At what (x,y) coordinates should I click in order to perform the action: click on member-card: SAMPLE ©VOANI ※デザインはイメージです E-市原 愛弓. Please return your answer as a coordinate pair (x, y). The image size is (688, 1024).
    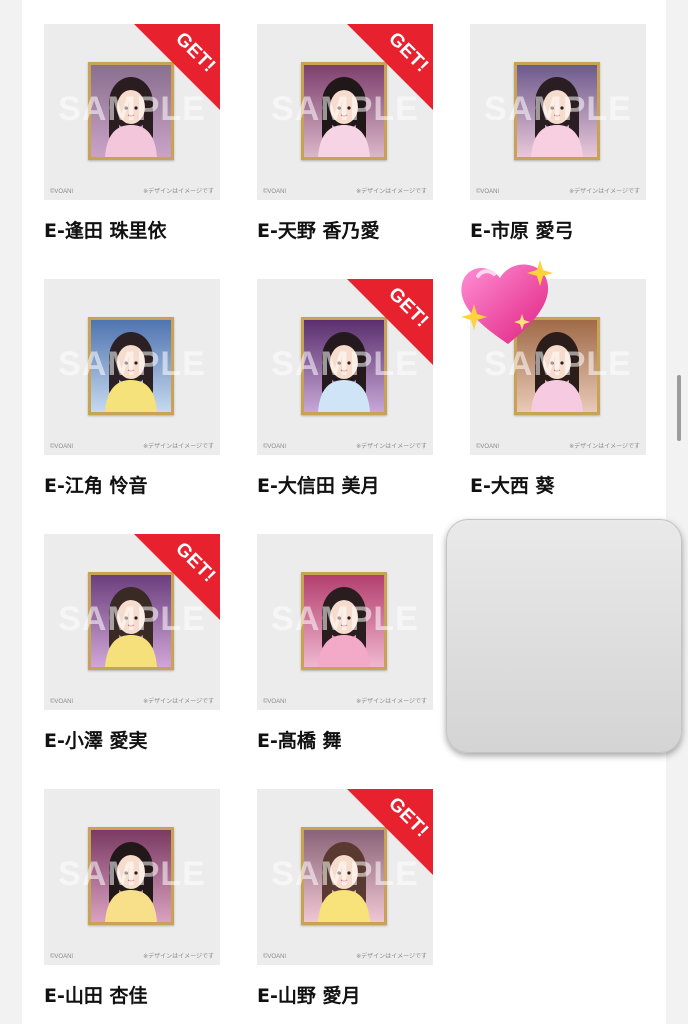
    Looking at the image, I should click on (558, 133).